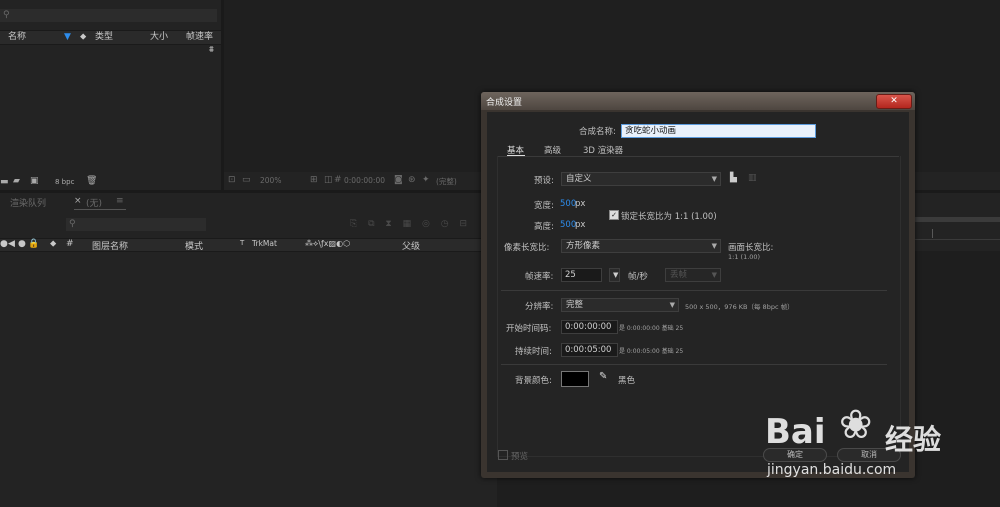  I want to click on snapshot-icon: ⊛, so click(412, 180).